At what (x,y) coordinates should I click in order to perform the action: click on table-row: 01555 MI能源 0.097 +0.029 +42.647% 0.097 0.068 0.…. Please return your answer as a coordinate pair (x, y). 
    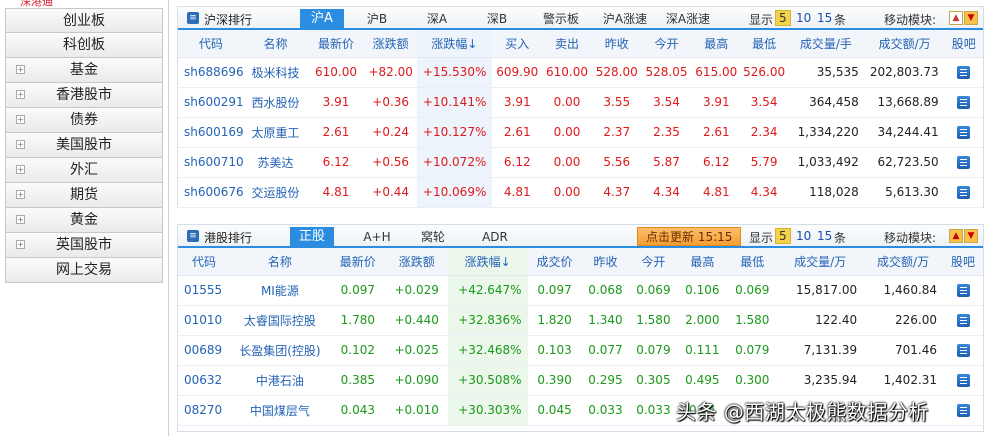
    Looking at the image, I should click on (580, 290).